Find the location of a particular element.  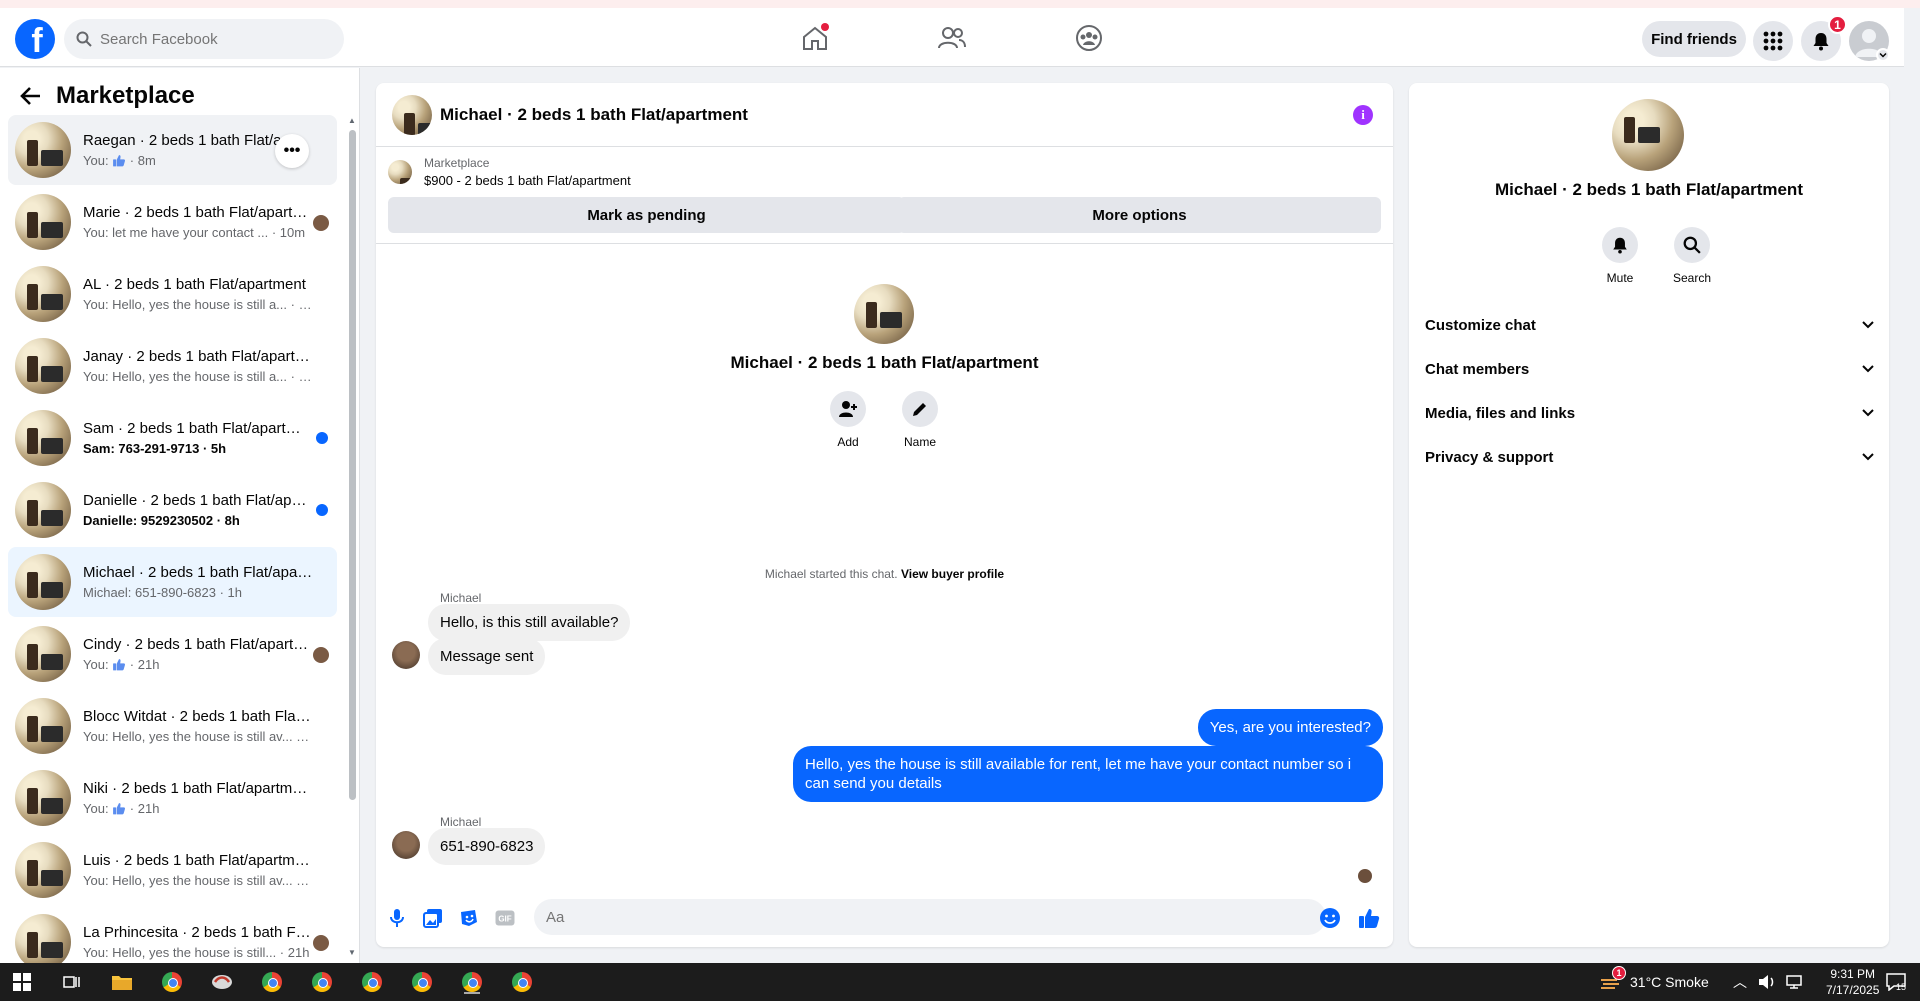

sticker-button is located at coordinates (469, 918).